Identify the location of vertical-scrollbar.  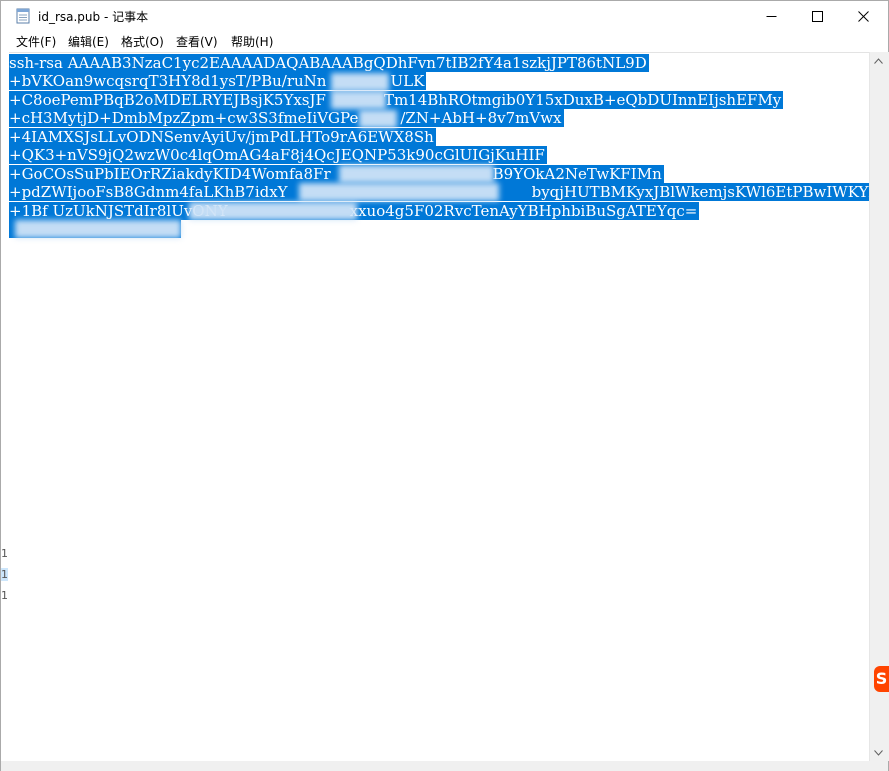
(878, 406).